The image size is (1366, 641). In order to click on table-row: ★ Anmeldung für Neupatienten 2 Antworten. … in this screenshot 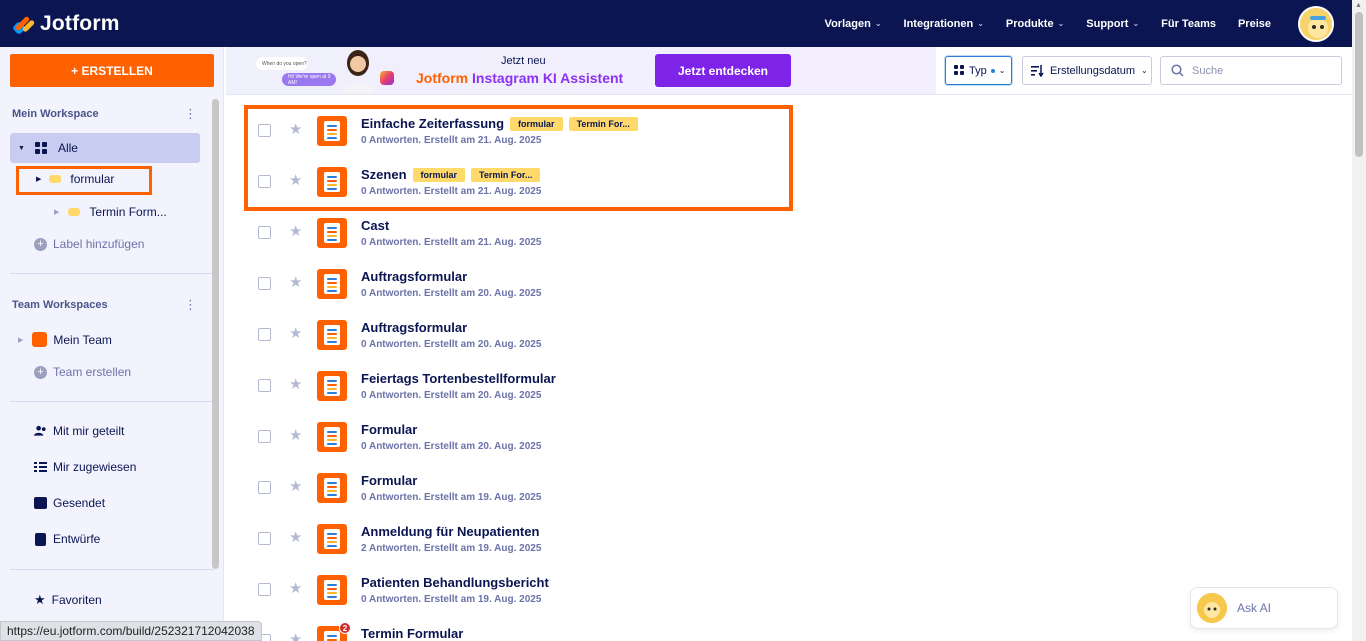, I will do `click(526, 540)`.